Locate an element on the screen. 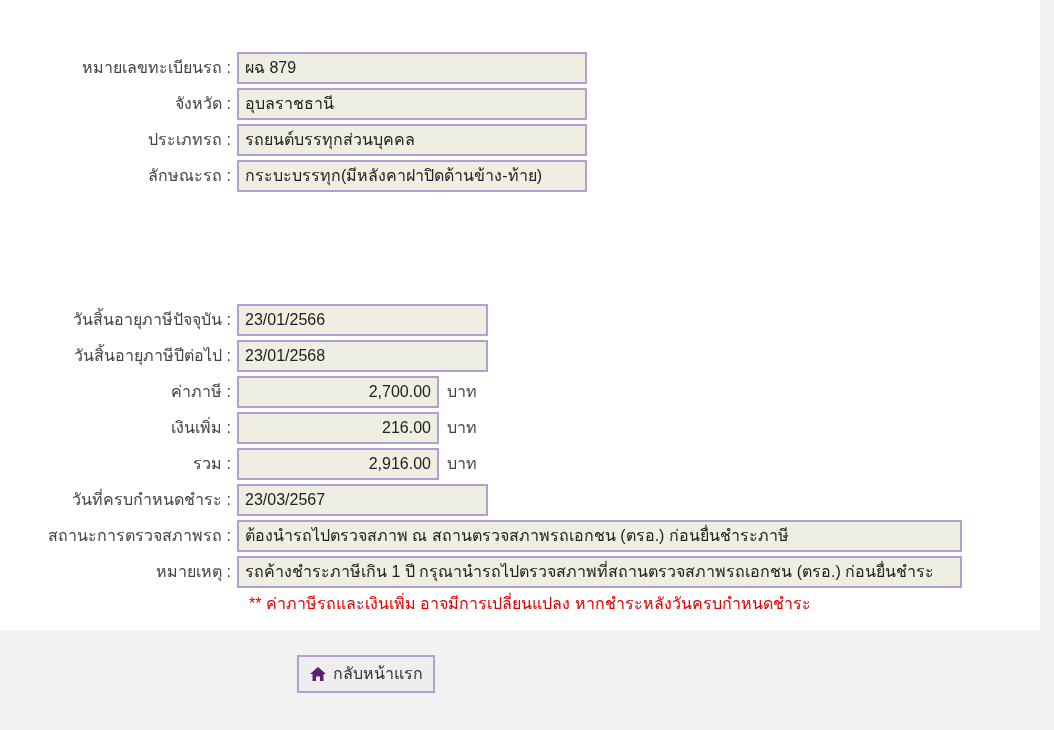  read-only-field: ต้องนำรถไปตรวจสภาพ ณ สถานตรวจสภาพรถเอกชน (ตรอ.) ก่อนยื่นชำระภาษี is located at coordinates (599, 536).